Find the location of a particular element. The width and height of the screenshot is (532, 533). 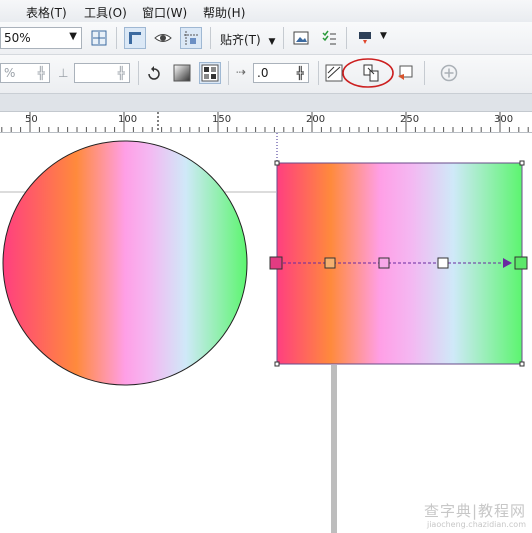

zoom-fit-icon is located at coordinates (99, 38).